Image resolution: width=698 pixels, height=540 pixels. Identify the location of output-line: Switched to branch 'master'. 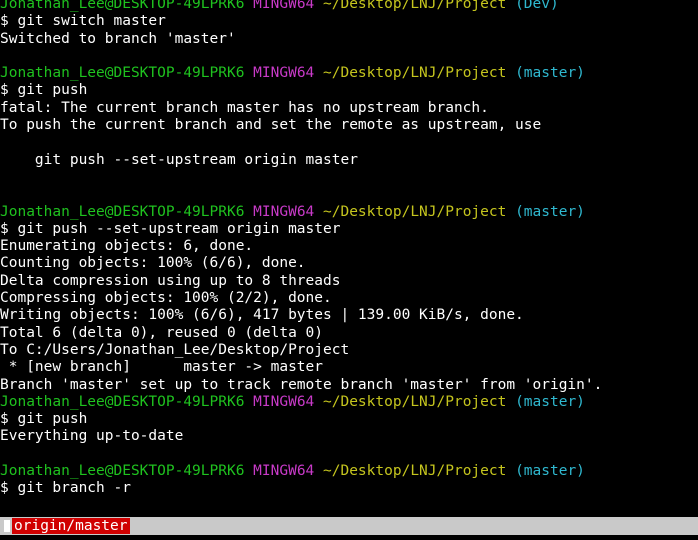
(118, 38).